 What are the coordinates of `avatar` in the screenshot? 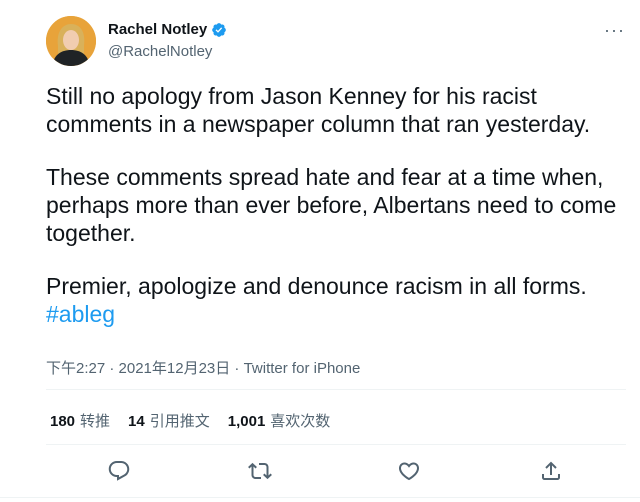 It's located at (71, 41).